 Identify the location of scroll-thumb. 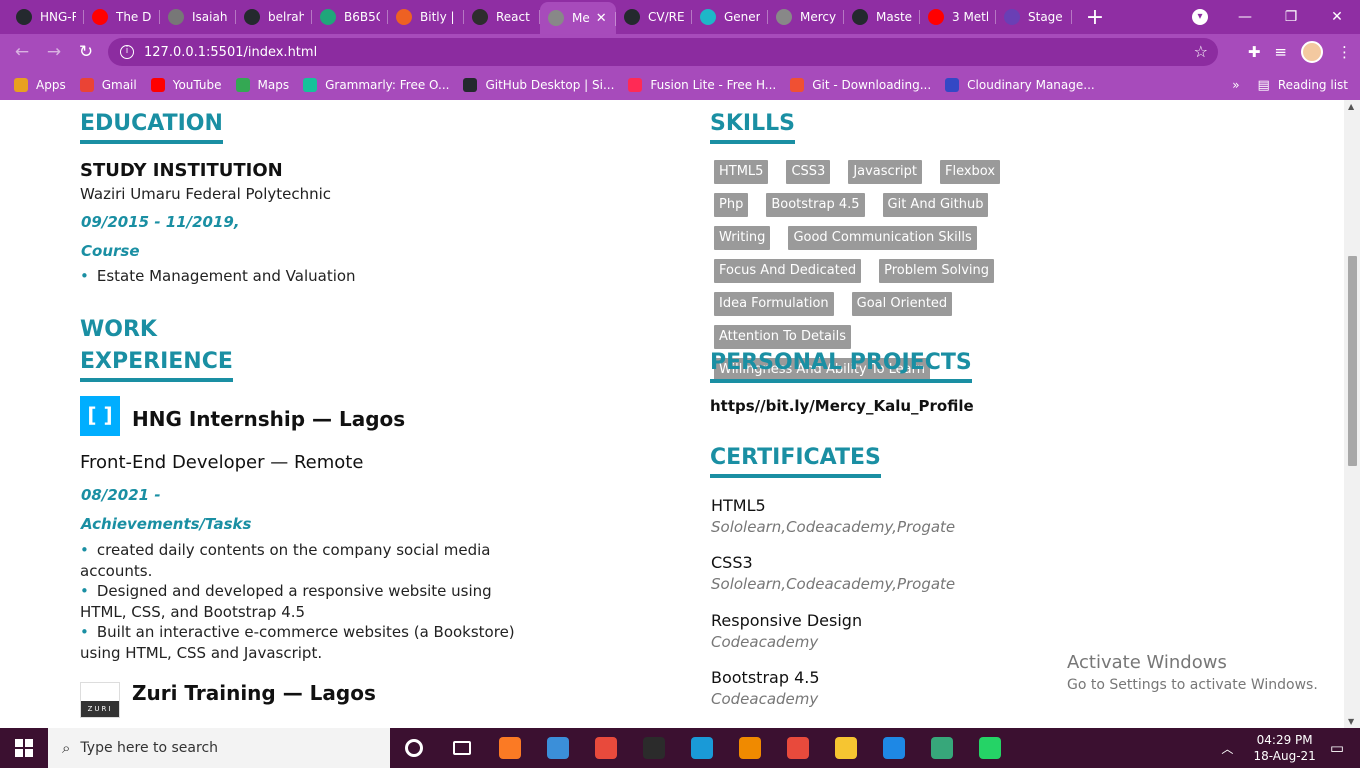
(1352, 361).